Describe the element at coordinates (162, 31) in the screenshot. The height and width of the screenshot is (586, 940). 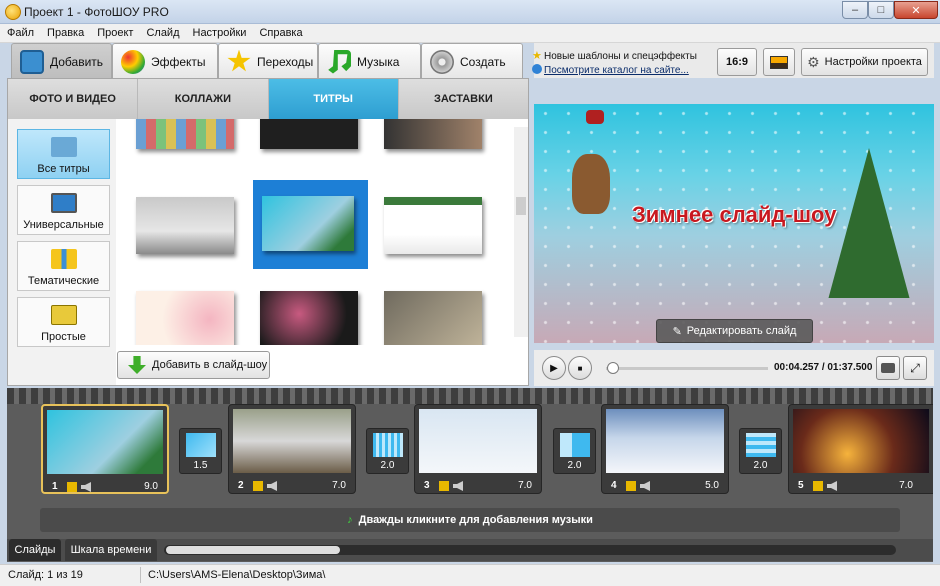
I see `menu-slide: Слайд` at that location.